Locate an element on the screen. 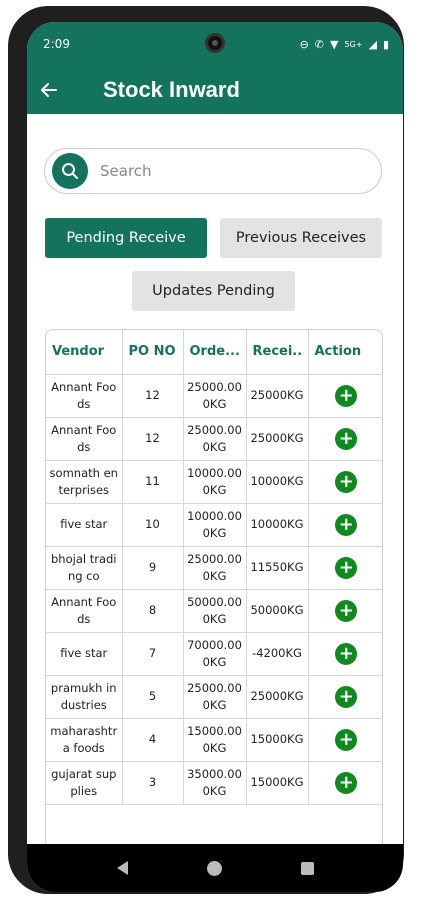 The height and width of the screenshot is (900, 425). nav-back-icon is located at coordinates (122, 868).